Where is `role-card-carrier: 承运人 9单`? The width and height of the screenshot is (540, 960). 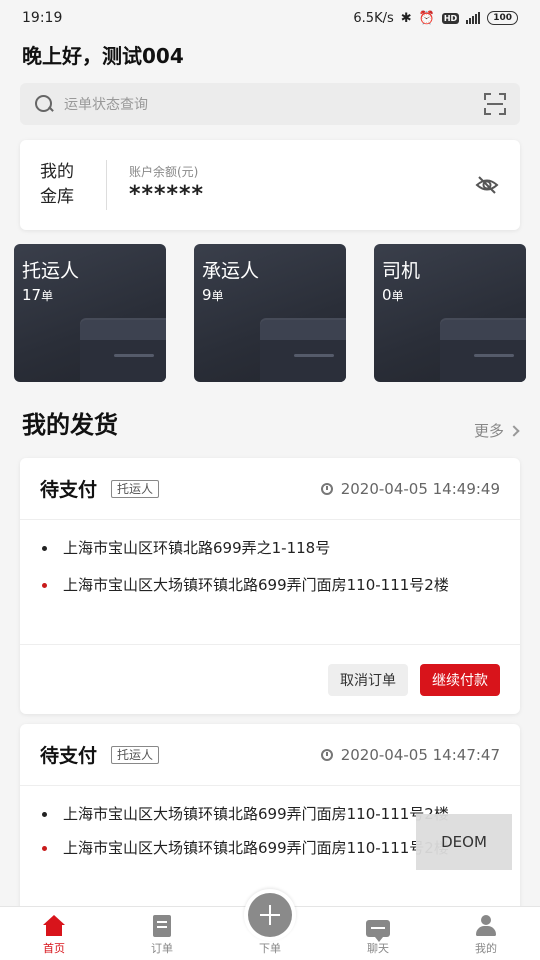 role-card-carrier: 承运人 9单 is located at coordinates (270, 313).